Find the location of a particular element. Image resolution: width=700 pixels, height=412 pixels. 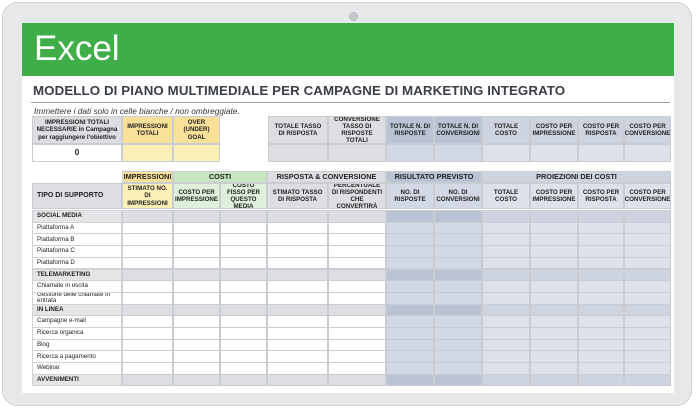

conversione-tasso-value is located at coordinates (357, 153).